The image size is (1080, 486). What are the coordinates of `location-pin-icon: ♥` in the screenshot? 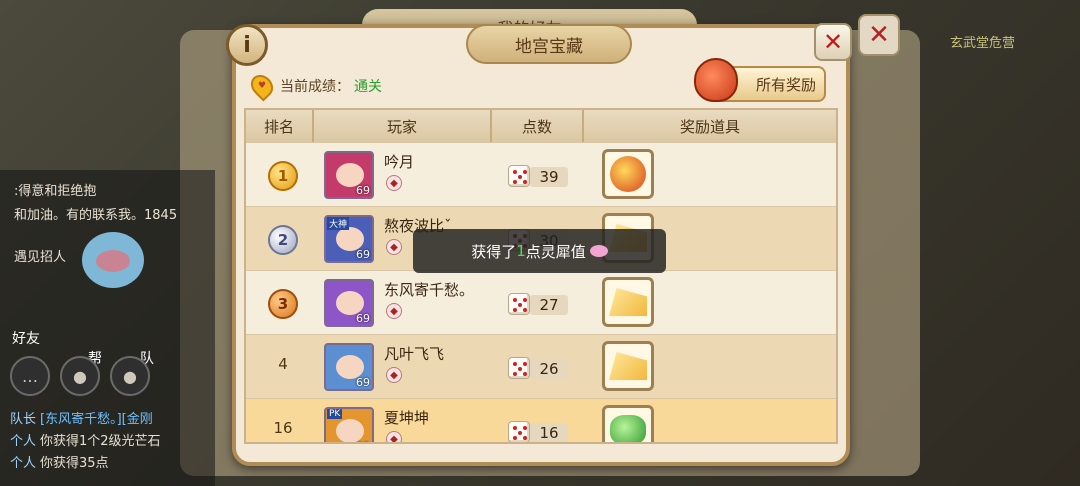 It's located at (262, 86).